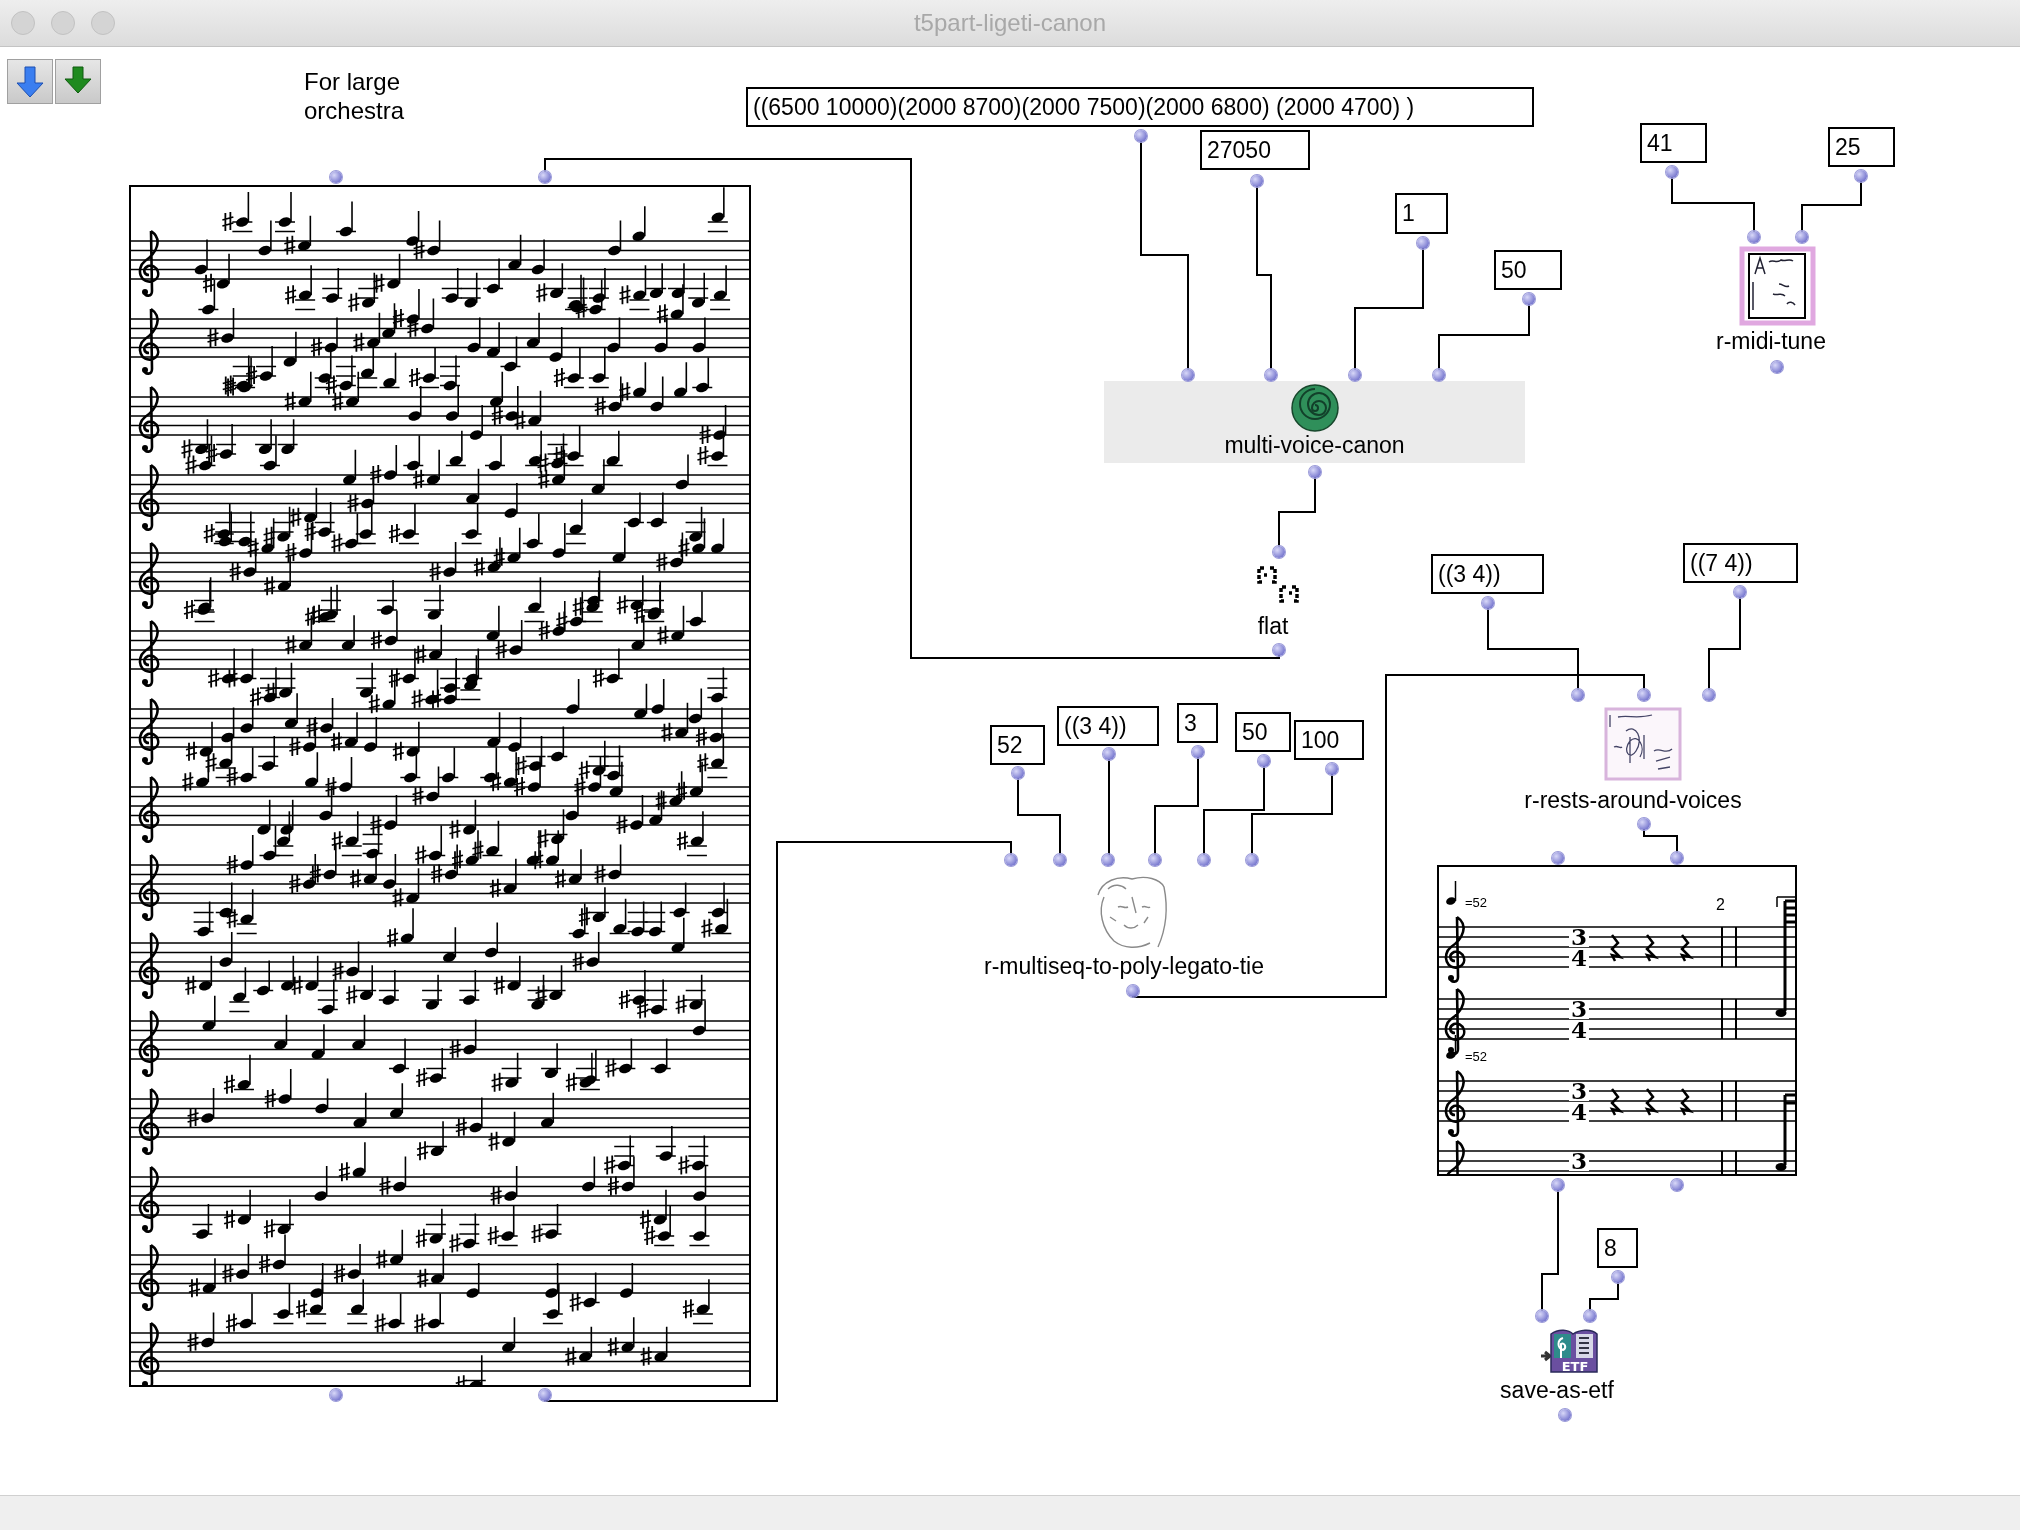 This screenshot has height=1530, width=2020. I want to click on value-box: 1, so click(1421, 213).